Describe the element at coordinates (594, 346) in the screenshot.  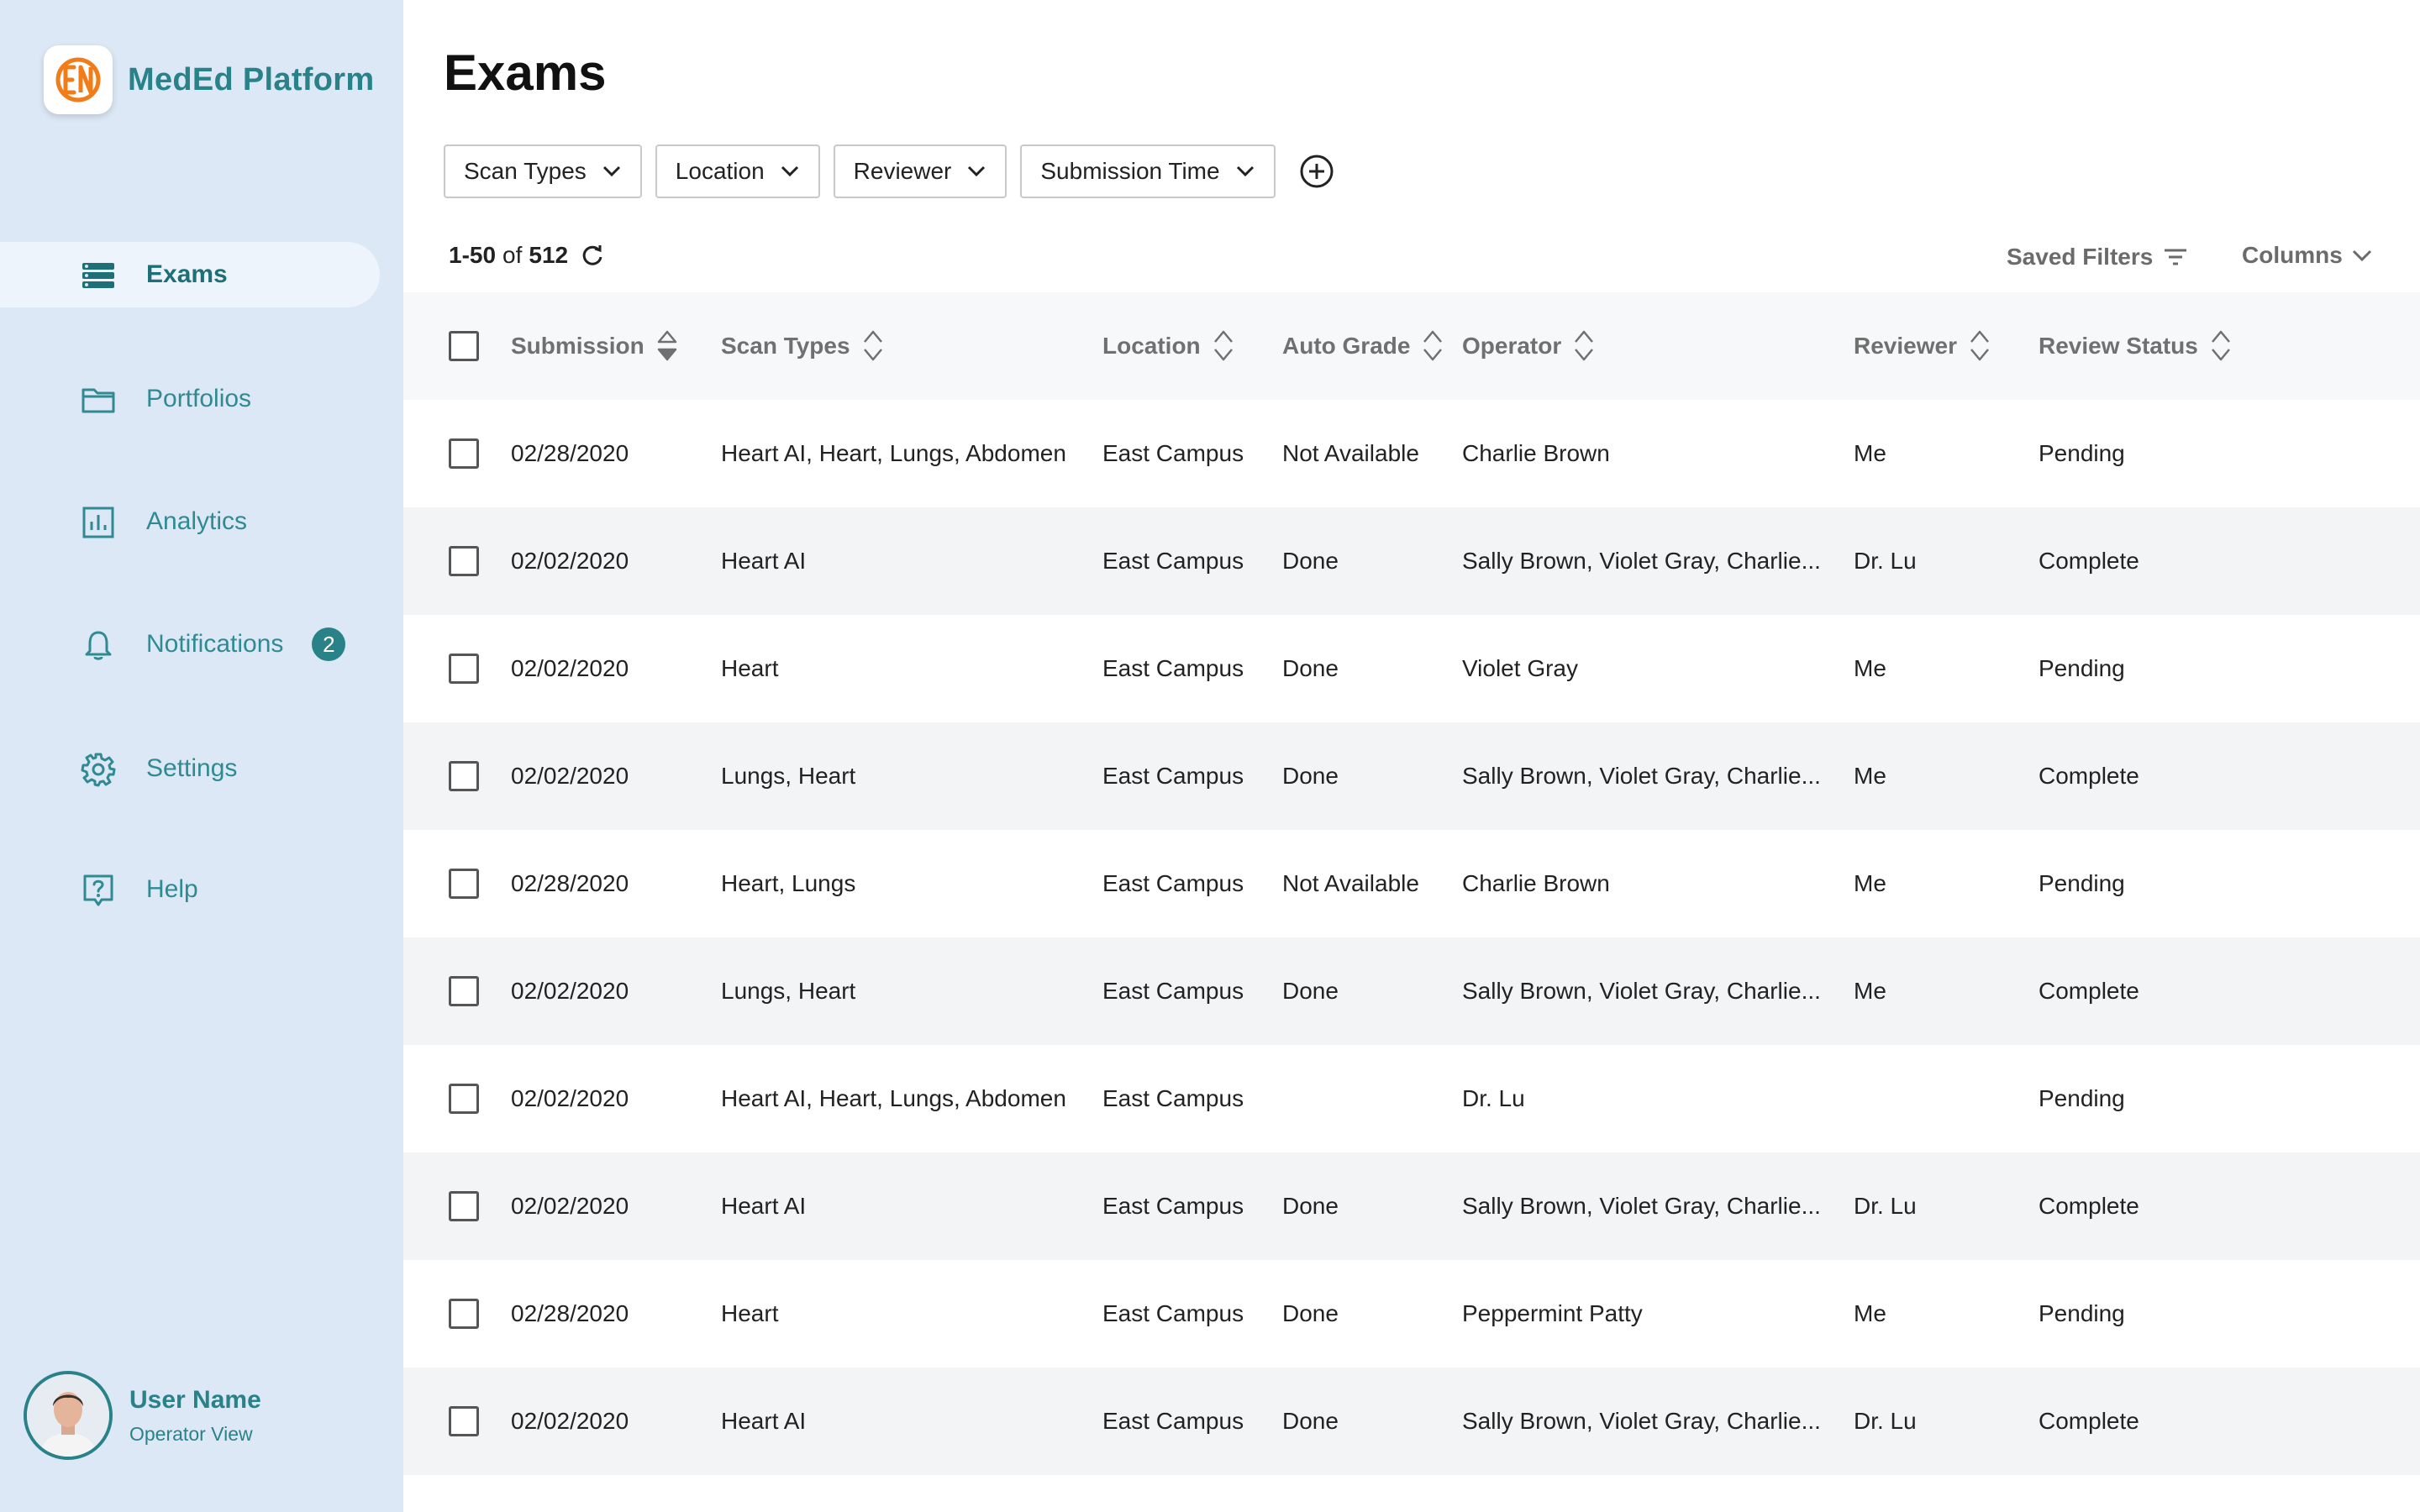
I see `column-header-submission: Submission` at that location.